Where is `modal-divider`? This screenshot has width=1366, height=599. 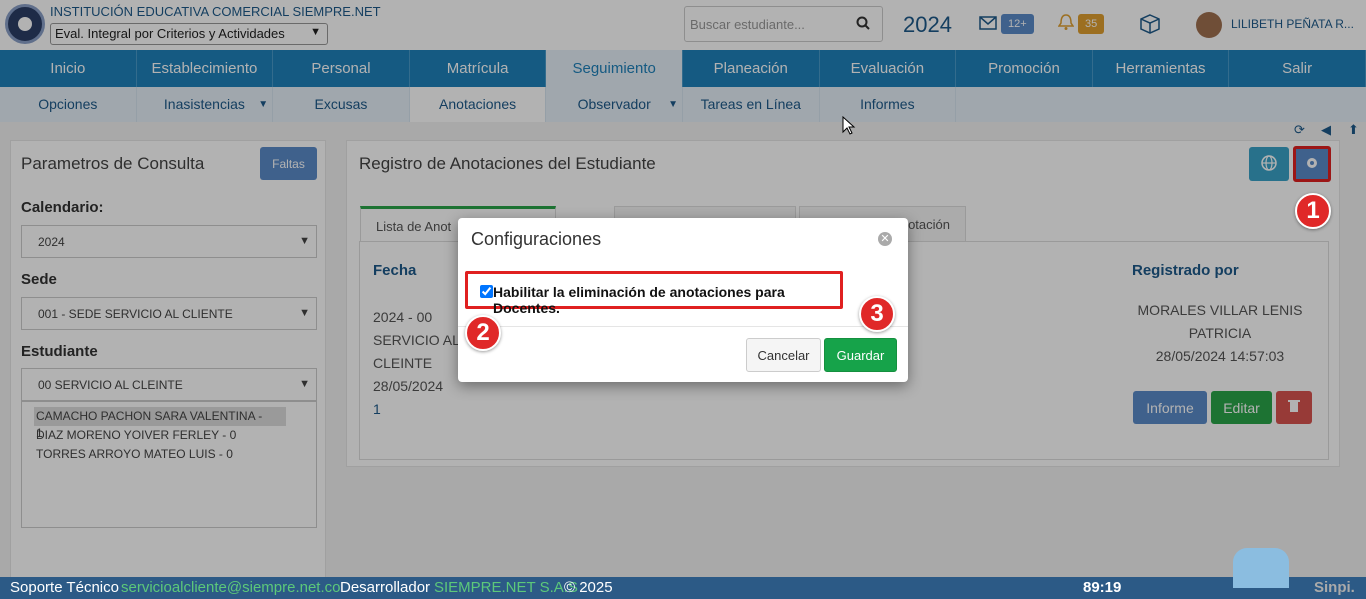
modal-divider is located at coordinates (683, 326).